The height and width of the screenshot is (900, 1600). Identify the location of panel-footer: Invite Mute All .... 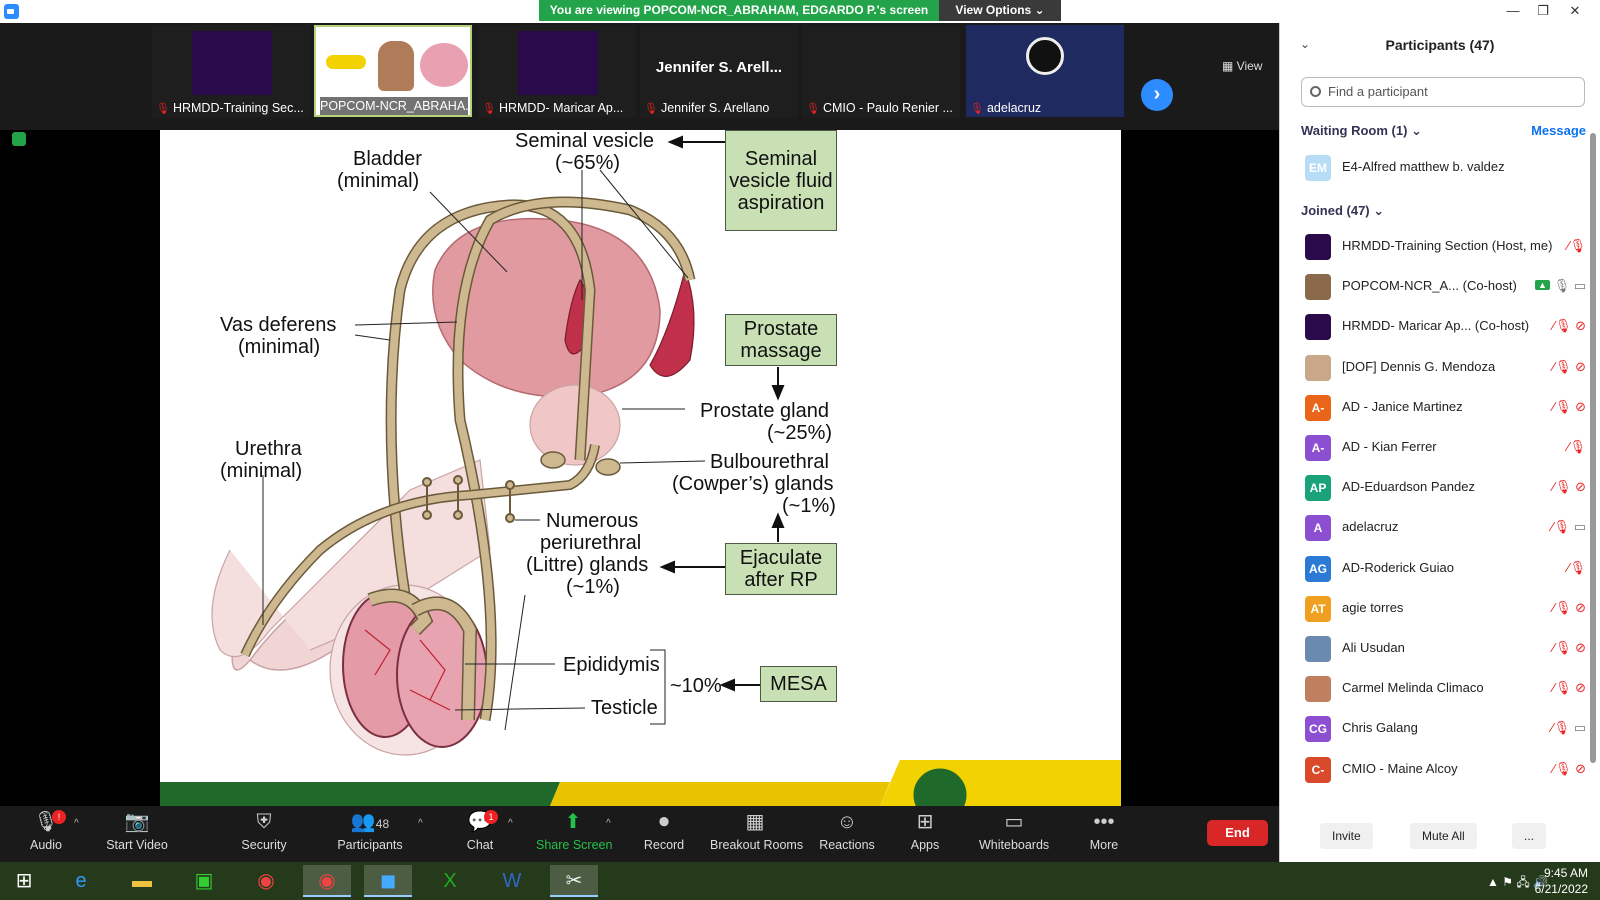
(1440, 838).